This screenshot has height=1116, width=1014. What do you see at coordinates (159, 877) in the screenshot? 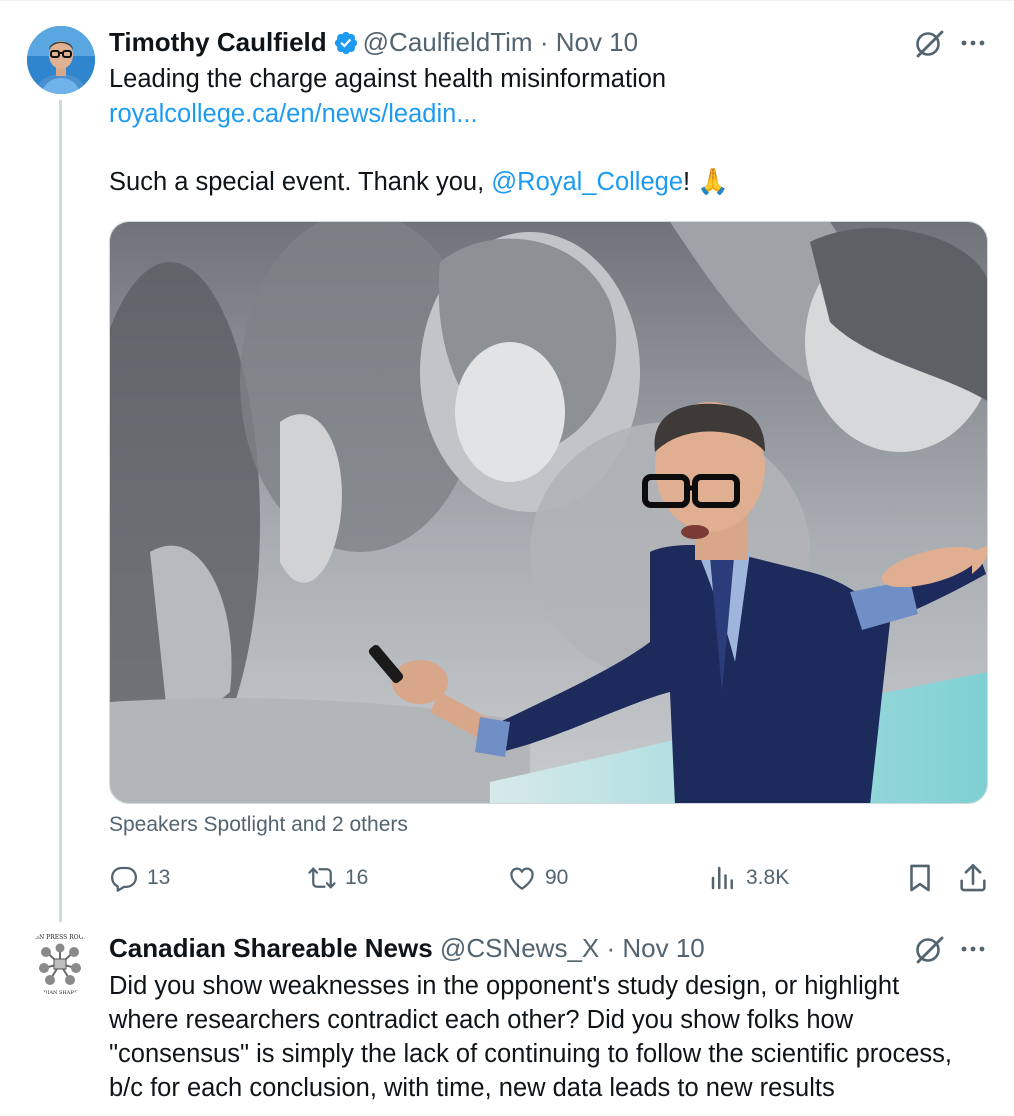
I see `reply-count: 13` at bounding box center [159, 877].